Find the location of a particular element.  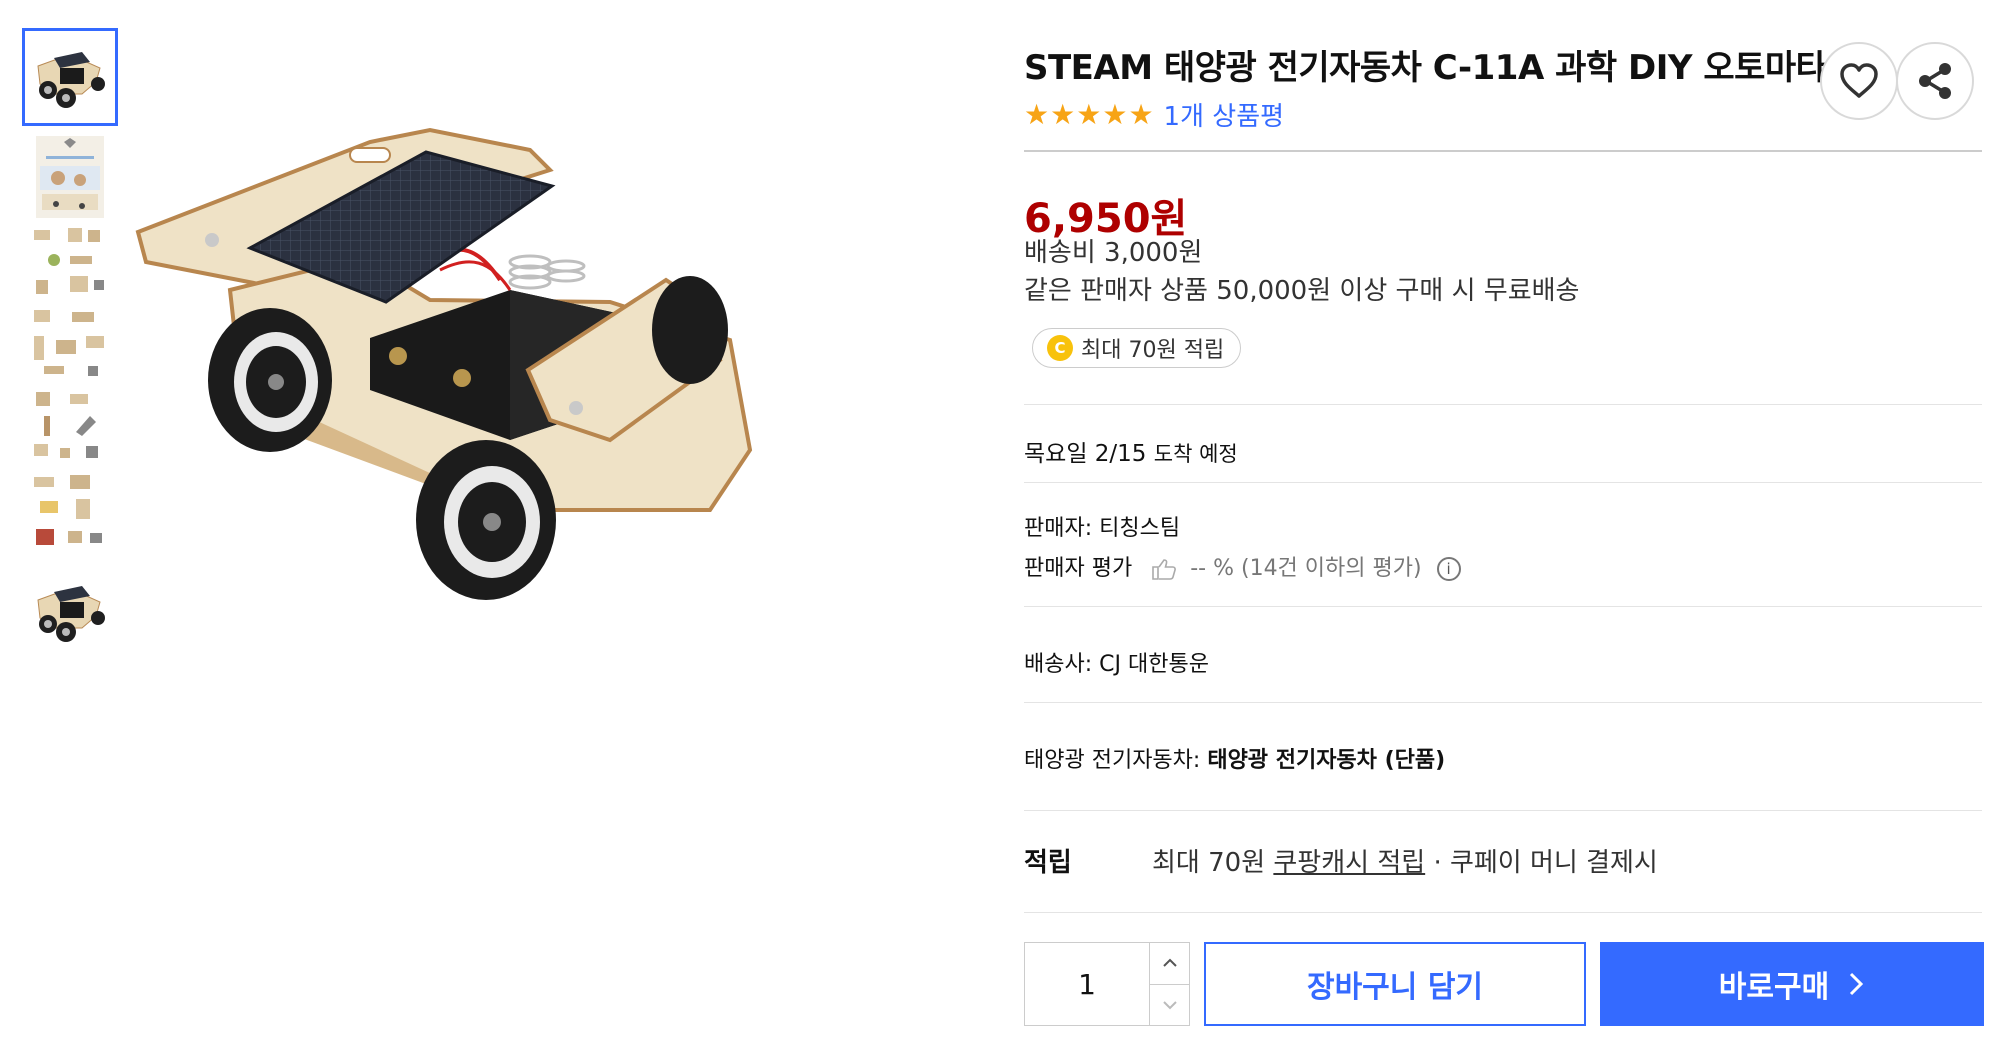

share-icon is located at coordinates (1935, 81).